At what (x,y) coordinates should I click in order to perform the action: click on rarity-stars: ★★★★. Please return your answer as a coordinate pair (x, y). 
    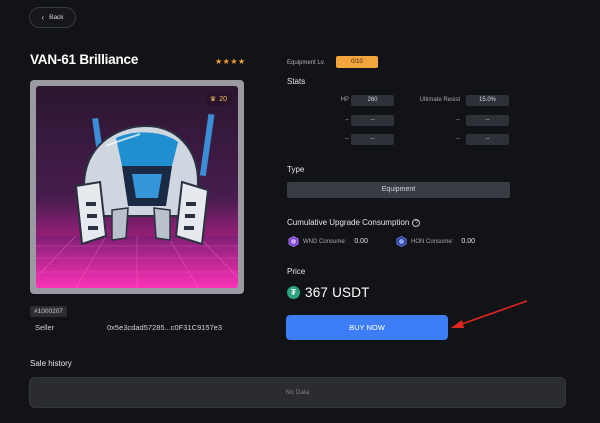
    Looking at the image, I should click on (230, 61).